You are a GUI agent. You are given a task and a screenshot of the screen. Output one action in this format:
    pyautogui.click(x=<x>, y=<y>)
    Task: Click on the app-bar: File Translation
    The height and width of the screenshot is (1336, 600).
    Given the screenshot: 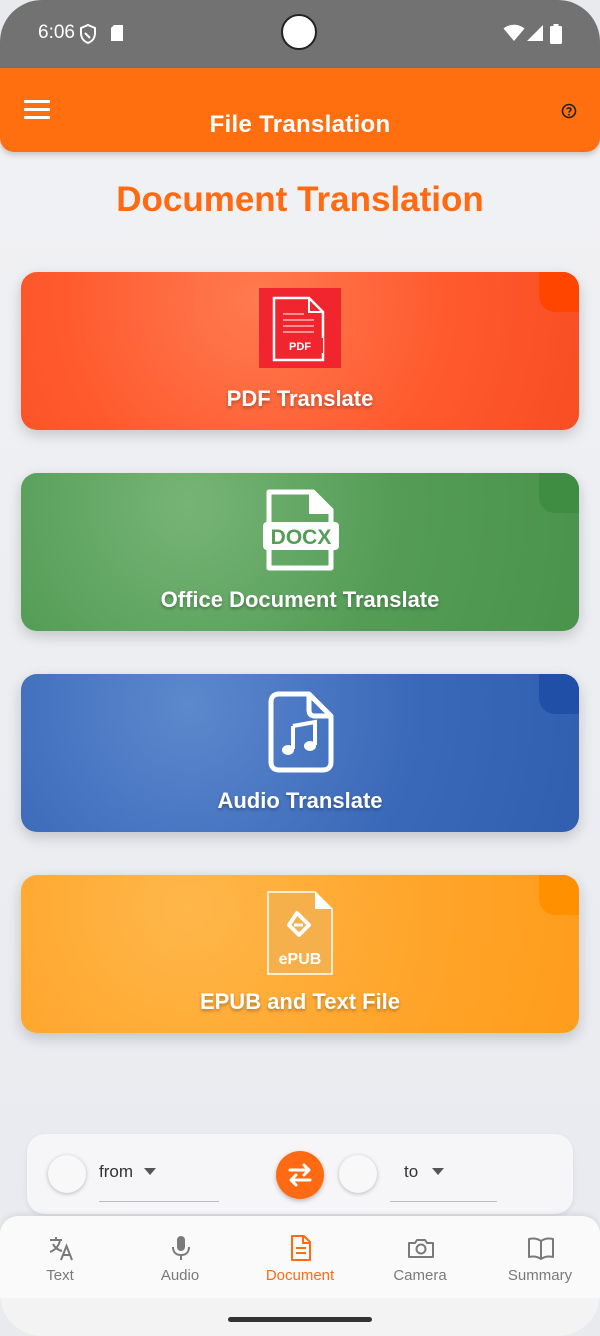 What is the action you would take?
    pyautogui.click(x=300, y=110)
    